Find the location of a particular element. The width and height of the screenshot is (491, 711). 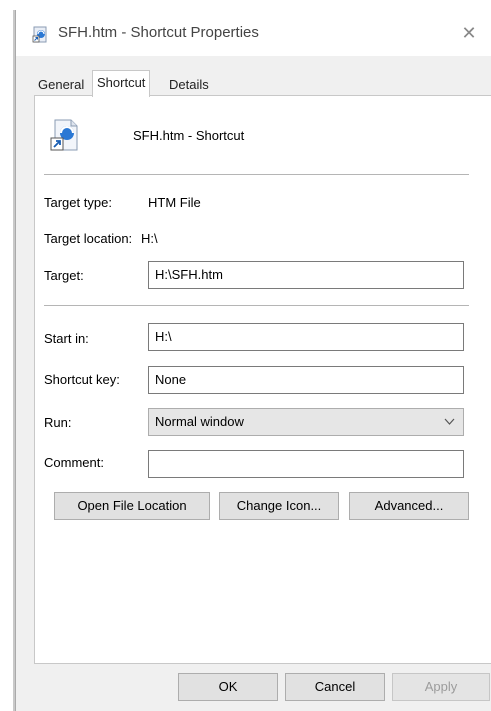

apply-button: Apply is located at coordinates (441, 687).